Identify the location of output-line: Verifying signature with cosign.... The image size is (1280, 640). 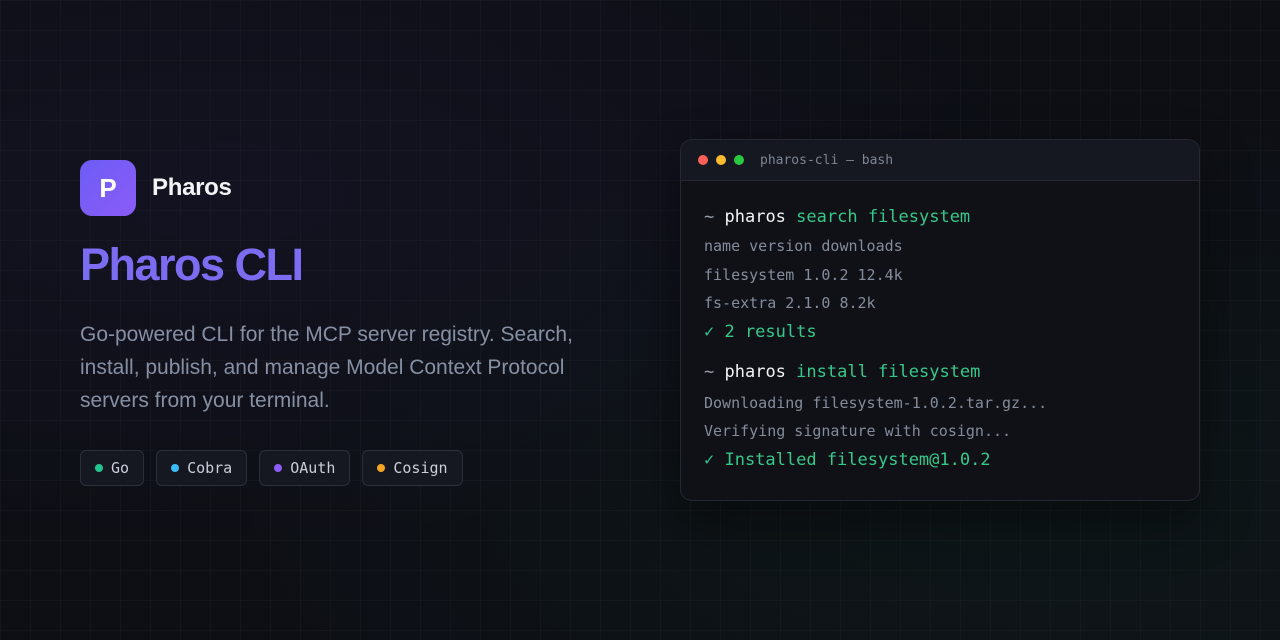
(858, 431).